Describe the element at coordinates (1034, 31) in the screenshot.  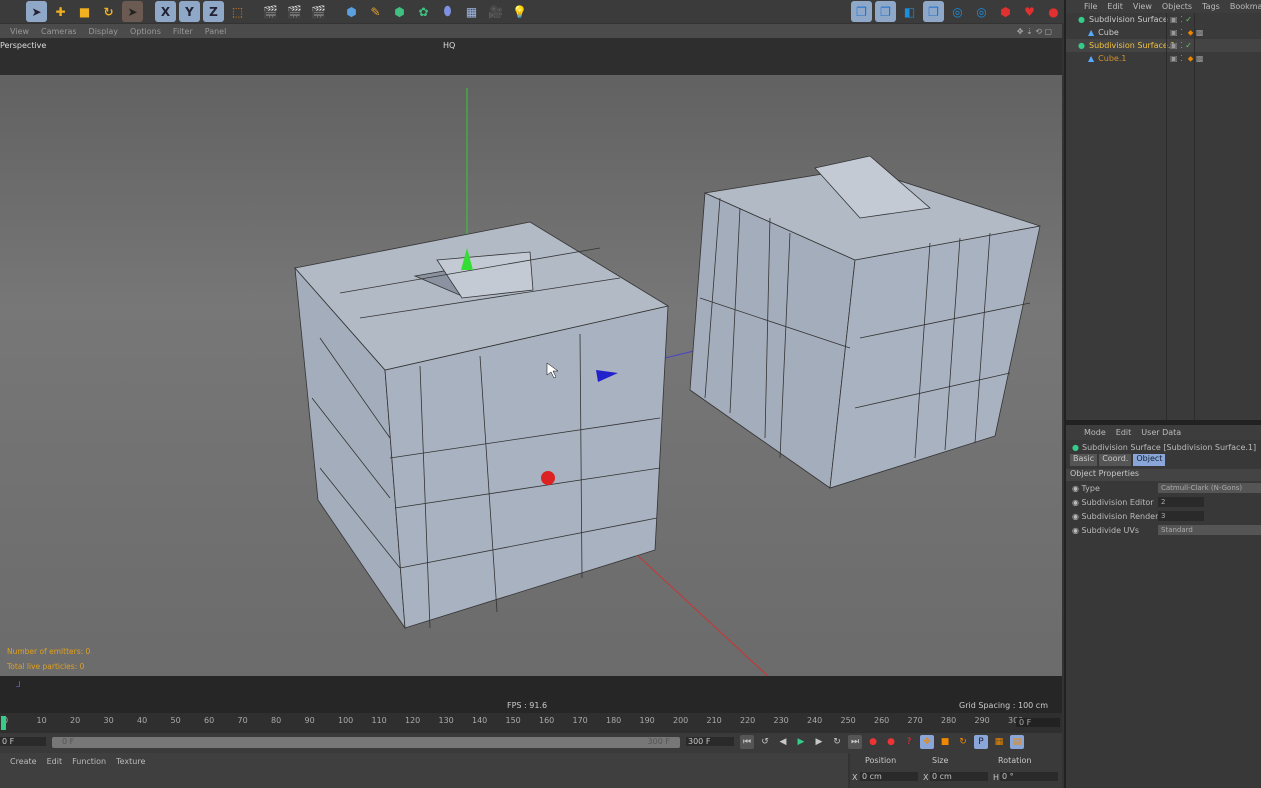
I see `viewport-nav-icons: ✥ ⇣ ⟲ ▢` at that location.